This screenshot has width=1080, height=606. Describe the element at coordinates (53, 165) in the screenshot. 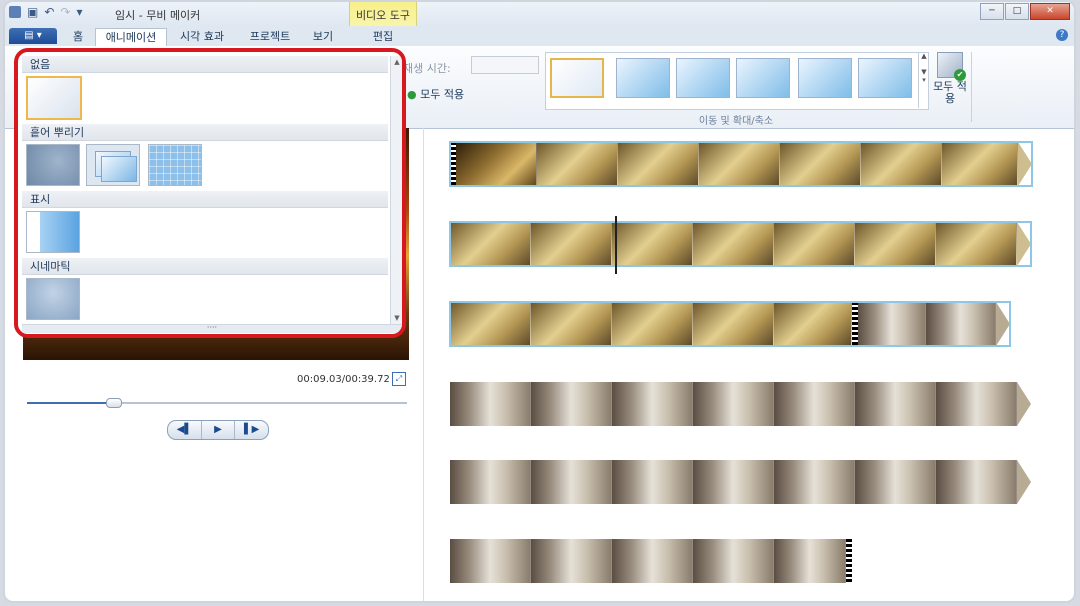

I see `transition-blur-thumb` at that location.